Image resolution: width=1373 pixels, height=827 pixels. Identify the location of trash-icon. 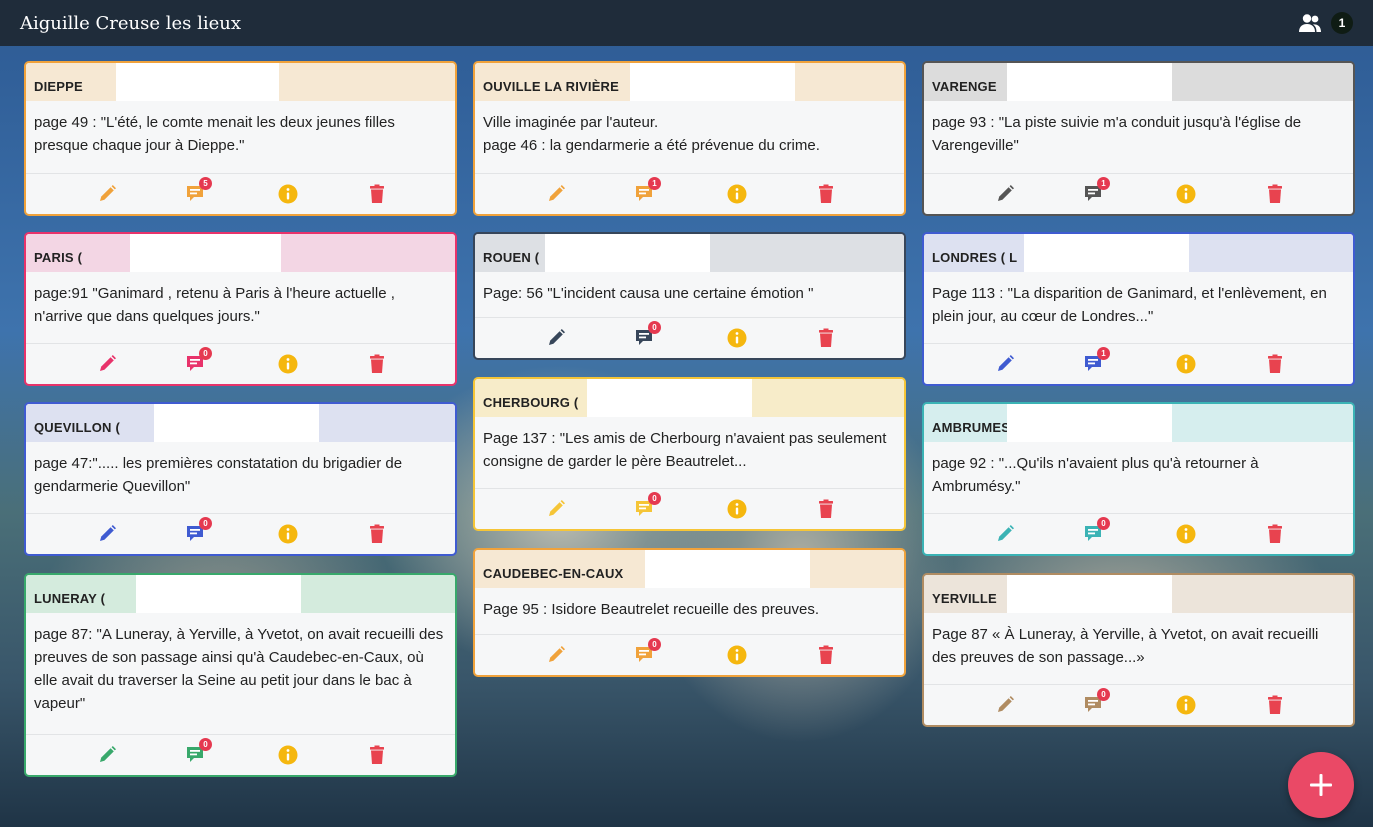
(826, 338).